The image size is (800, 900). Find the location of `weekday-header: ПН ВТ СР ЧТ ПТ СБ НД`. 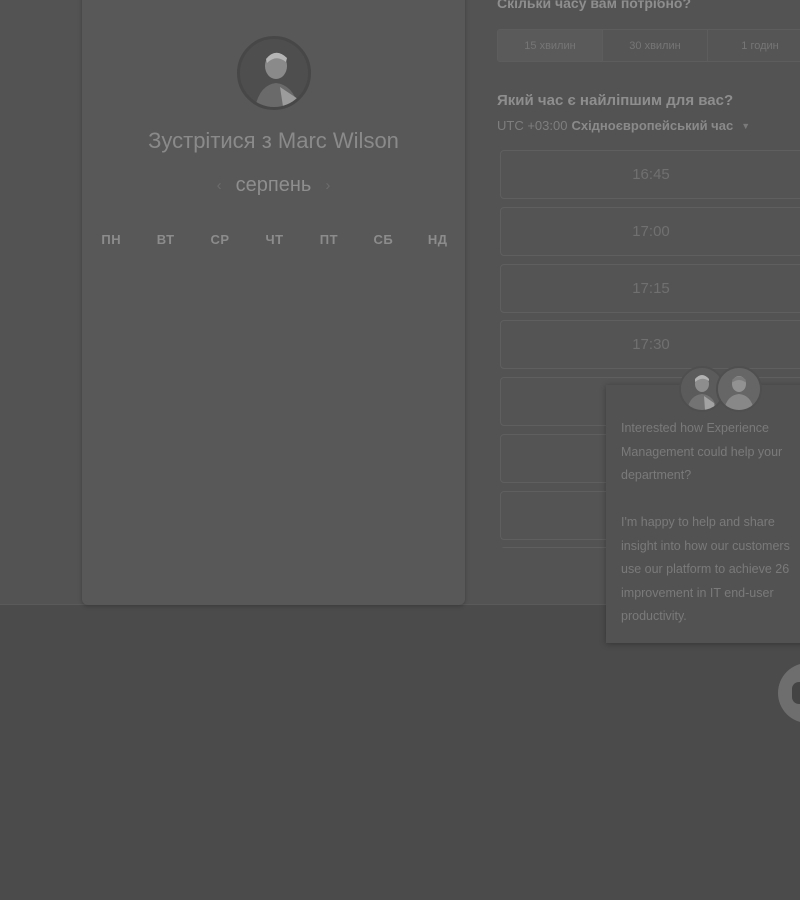

weekday-header: ПН ВТ СР ЧТ ПТ СБ НД is located at coordinates (274, 239).